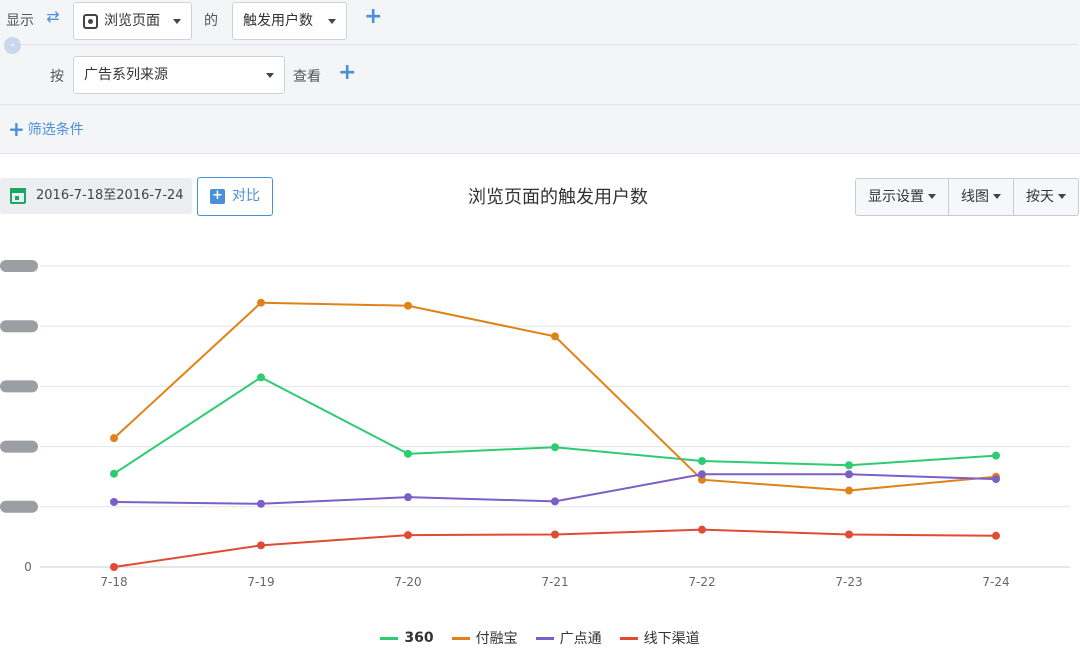  What do you see at coordinates (90, 21) in the screenshot?
I see `page-view-icon` at bounding box center [90, 21].